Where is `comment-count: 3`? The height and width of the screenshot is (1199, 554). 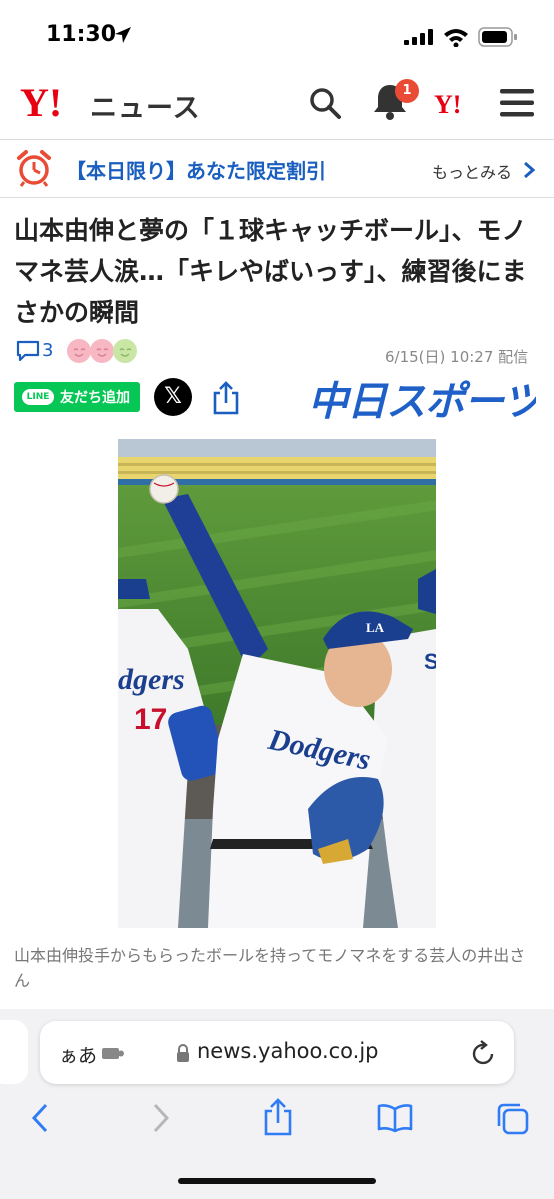
comment-count: 3 is located at coordinates (47, 350).